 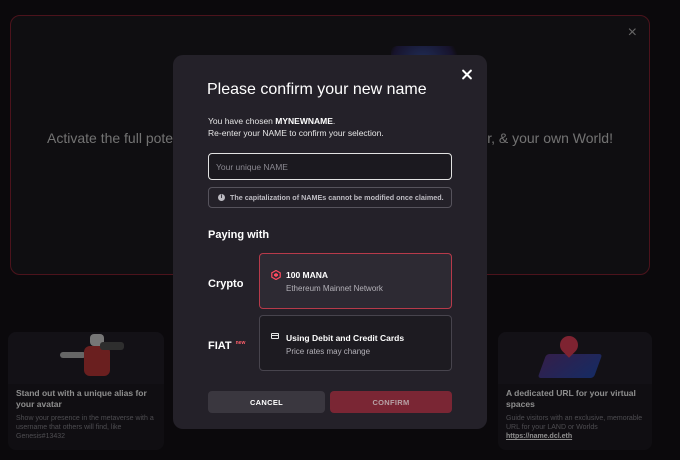 I want to click on mana-icon, so click(x=276, y=275).